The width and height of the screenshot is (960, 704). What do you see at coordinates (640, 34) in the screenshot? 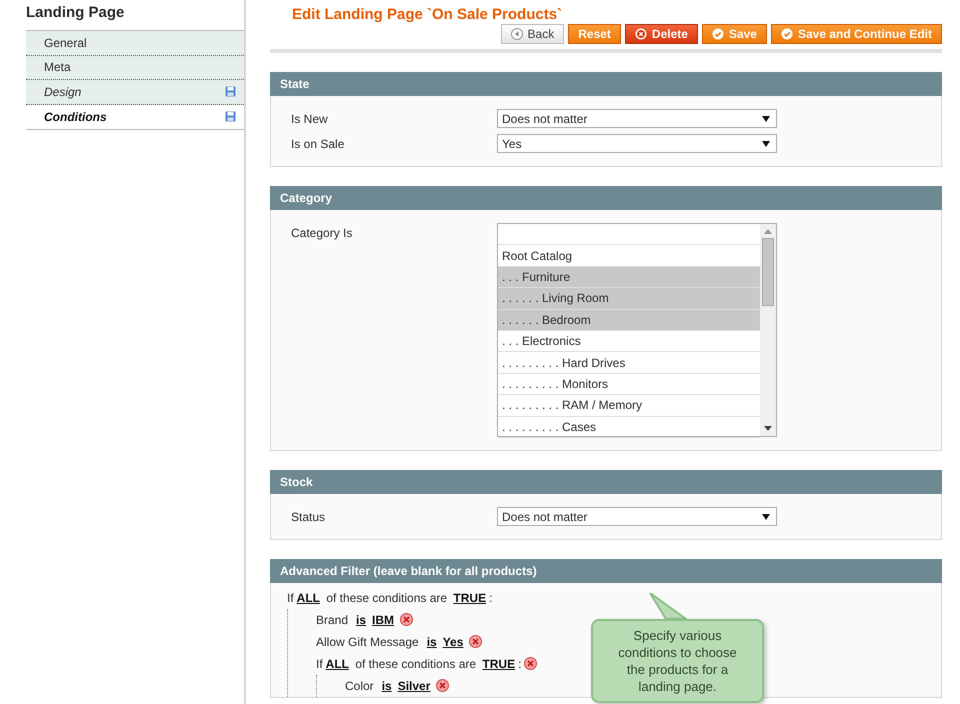
I see `close-icon` at bounding box center [640, 34].